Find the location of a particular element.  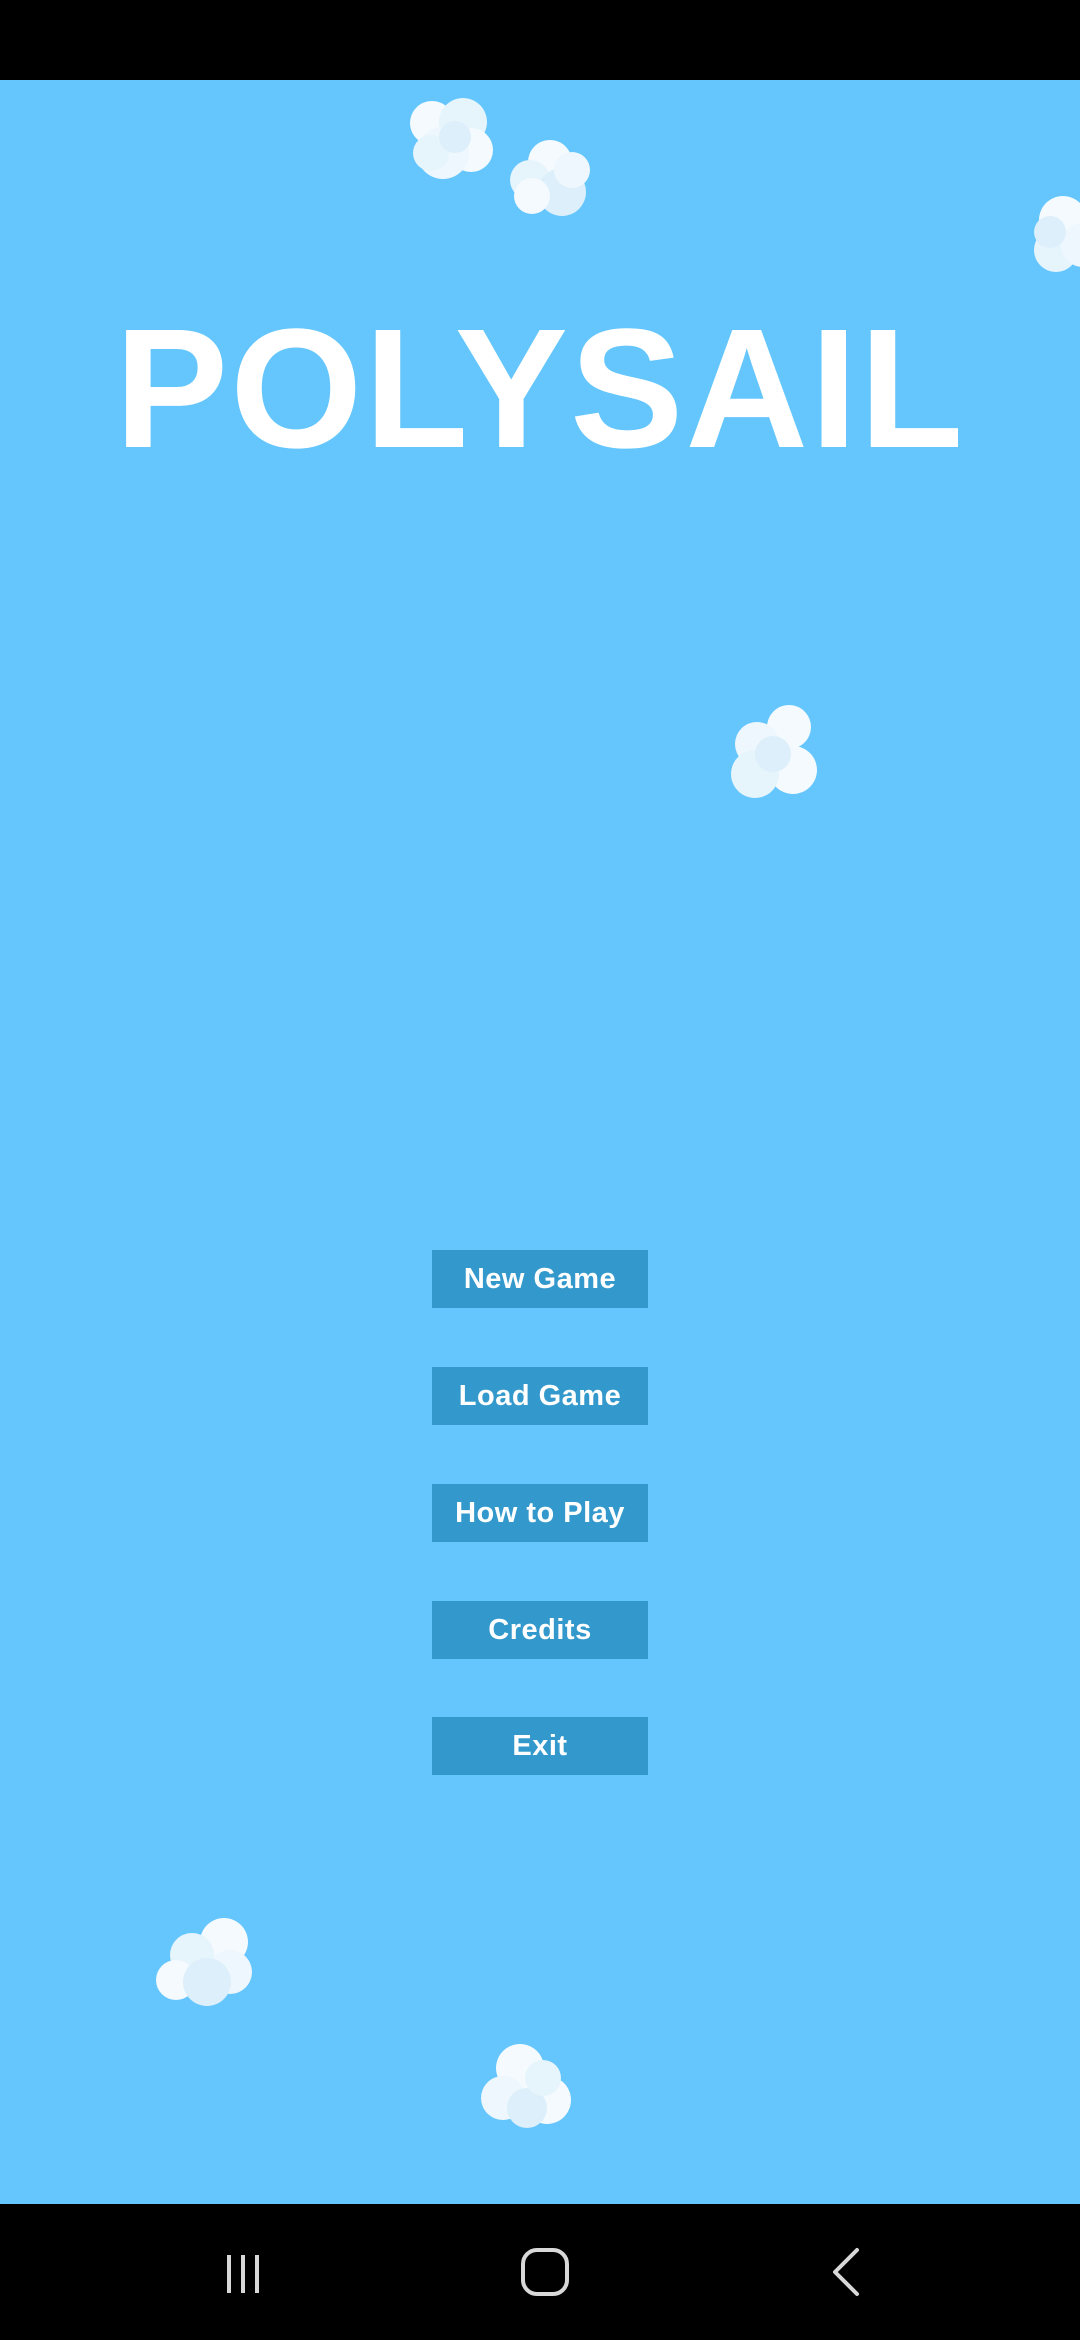

back-icon is located at coordinates (846, 2272).